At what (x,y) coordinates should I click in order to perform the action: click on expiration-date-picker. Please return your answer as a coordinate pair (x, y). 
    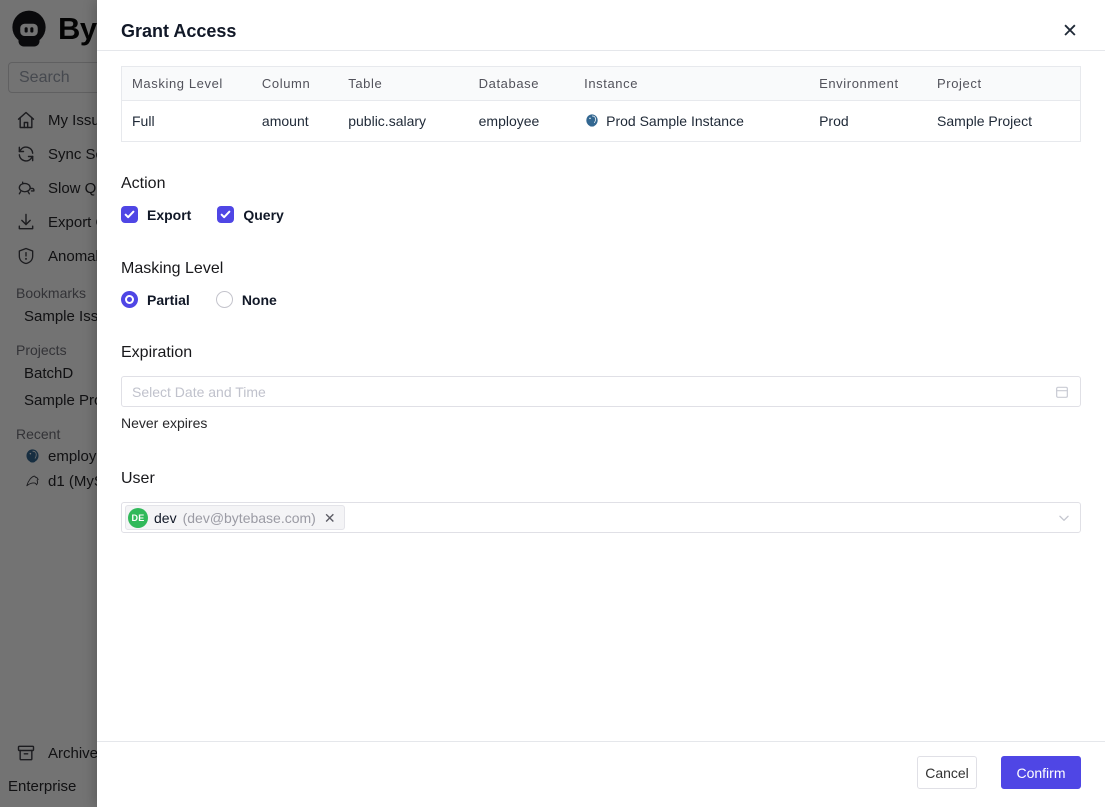
    Looking at the image, I should click on (601, 391).